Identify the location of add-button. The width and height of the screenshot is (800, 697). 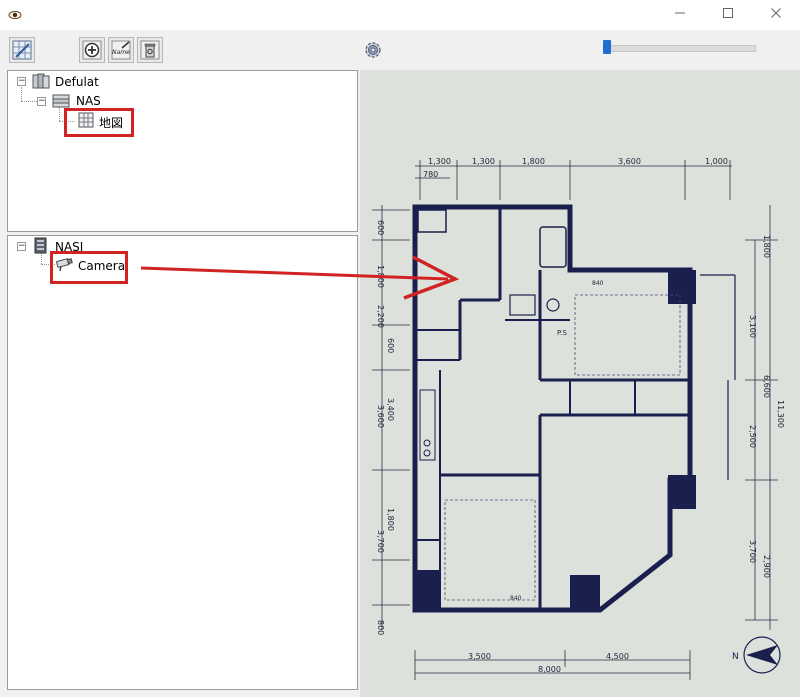
(92, 50).